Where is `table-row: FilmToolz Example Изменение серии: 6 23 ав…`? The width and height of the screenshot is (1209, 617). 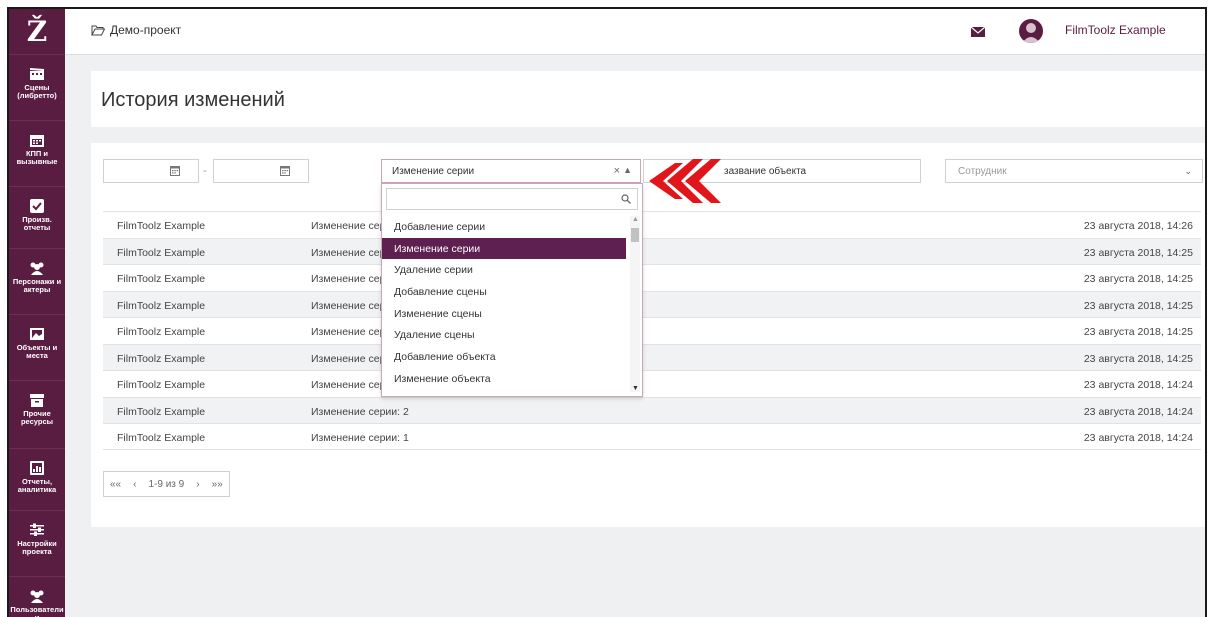
table-row: FilmToolz Example Изменение серии: 6 23 ав… is located at coordinates (652, 330).